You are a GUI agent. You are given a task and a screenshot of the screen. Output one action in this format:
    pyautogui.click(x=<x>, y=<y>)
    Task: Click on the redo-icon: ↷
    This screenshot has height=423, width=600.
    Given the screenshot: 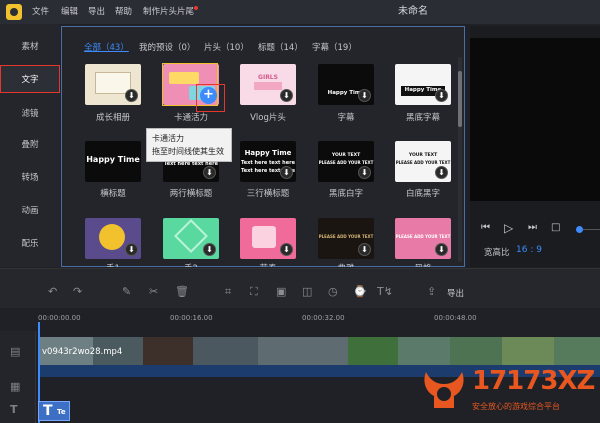 What is the action you would take?
    pyautogui.click(x=77, y=291)
    